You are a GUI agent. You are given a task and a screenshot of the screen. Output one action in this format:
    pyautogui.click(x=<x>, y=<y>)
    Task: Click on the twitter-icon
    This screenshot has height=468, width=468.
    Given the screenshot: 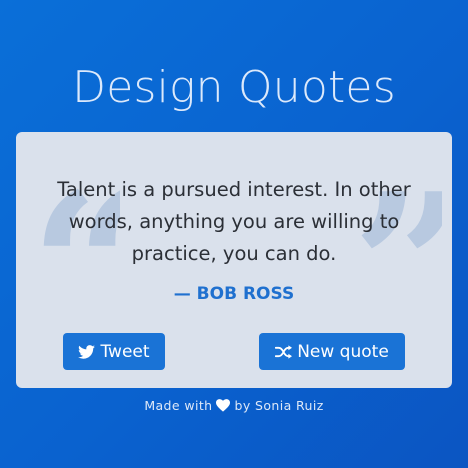 What is the action you would take?
    pyautogui.click(x=87, y=351)
    